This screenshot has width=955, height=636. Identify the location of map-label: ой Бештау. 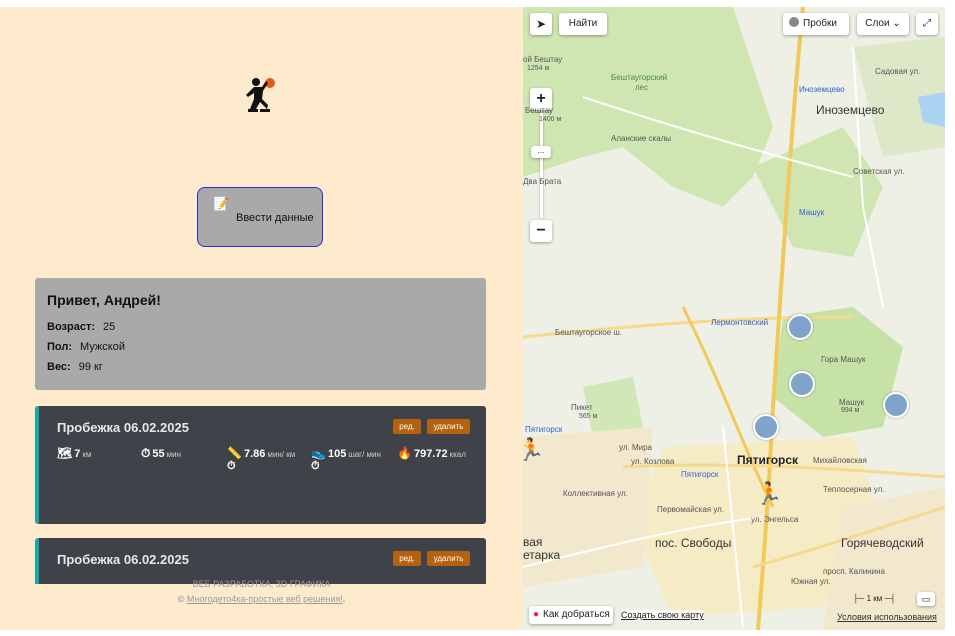
(543, 59).